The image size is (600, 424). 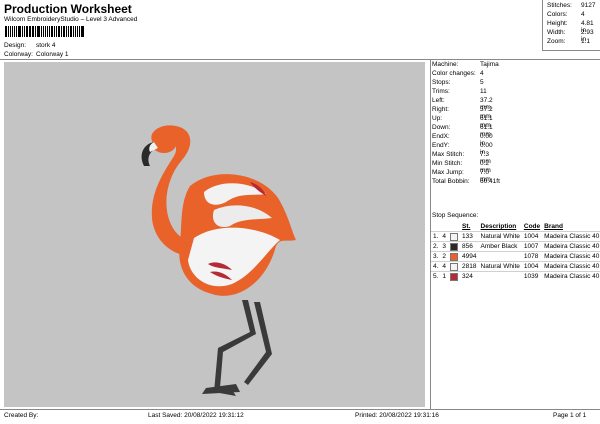 What do you see at coordinates (462, 131) in the screenshot?
I see `info-row-down: Down: 61.1 mm` at bounding box center [462, 131].